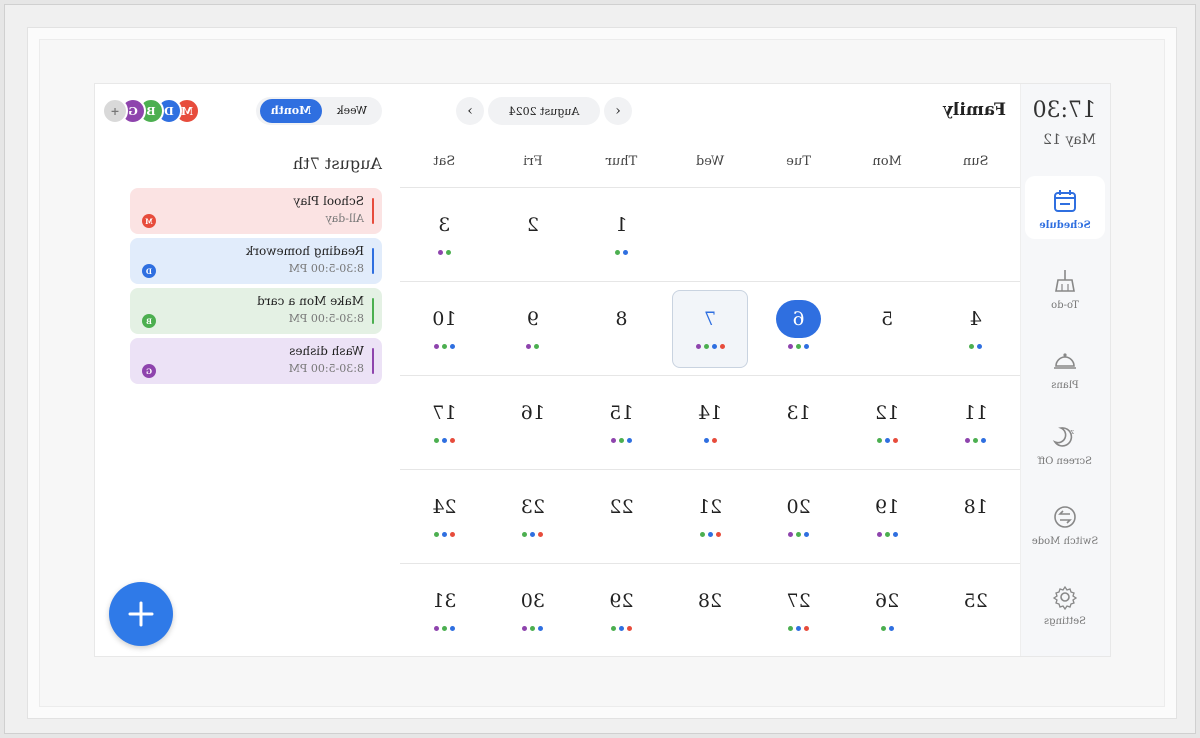 The height and width of the screenshot is (738, 1200). What do you see at coordinates (444, 423) in the screenshot?
I see `day-cell: 17` at bounding box center [444, 423].